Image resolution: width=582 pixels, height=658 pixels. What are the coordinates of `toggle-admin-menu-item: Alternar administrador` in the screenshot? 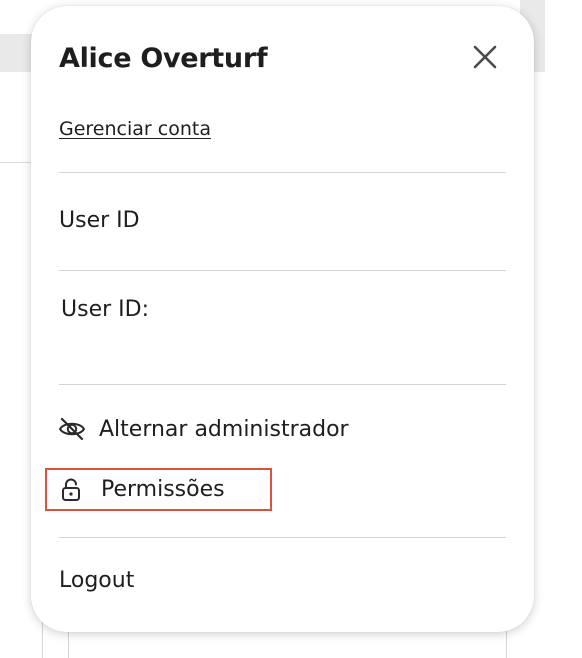 It's located at (203, 429).